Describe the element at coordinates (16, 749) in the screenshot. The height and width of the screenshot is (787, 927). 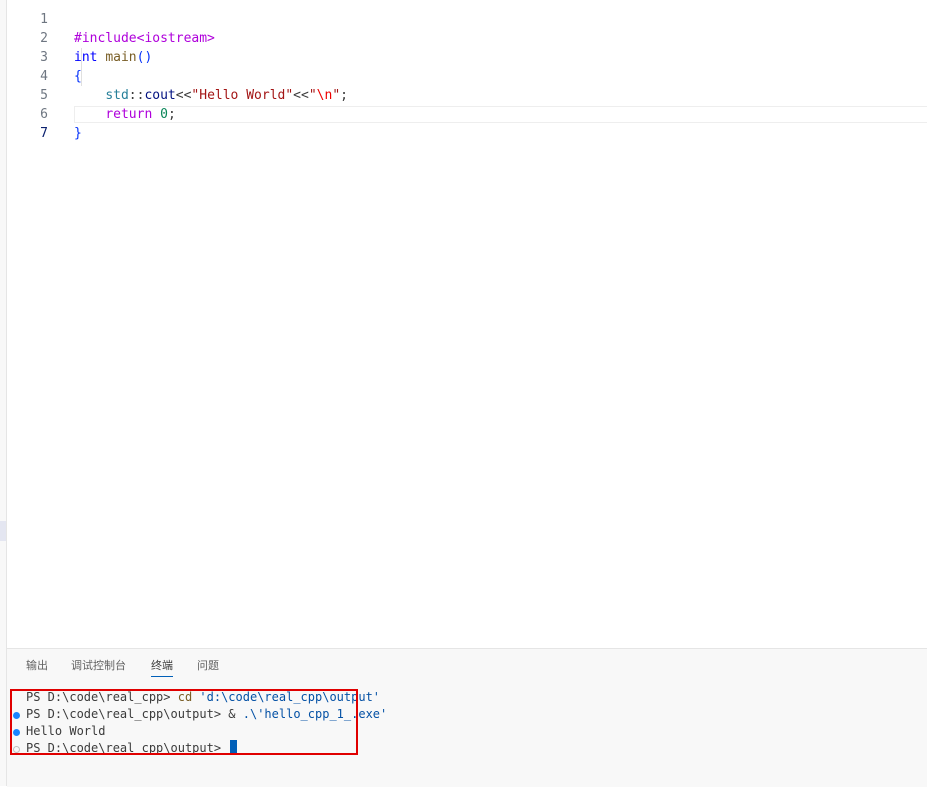
I see `command-pending-dot` at that location.